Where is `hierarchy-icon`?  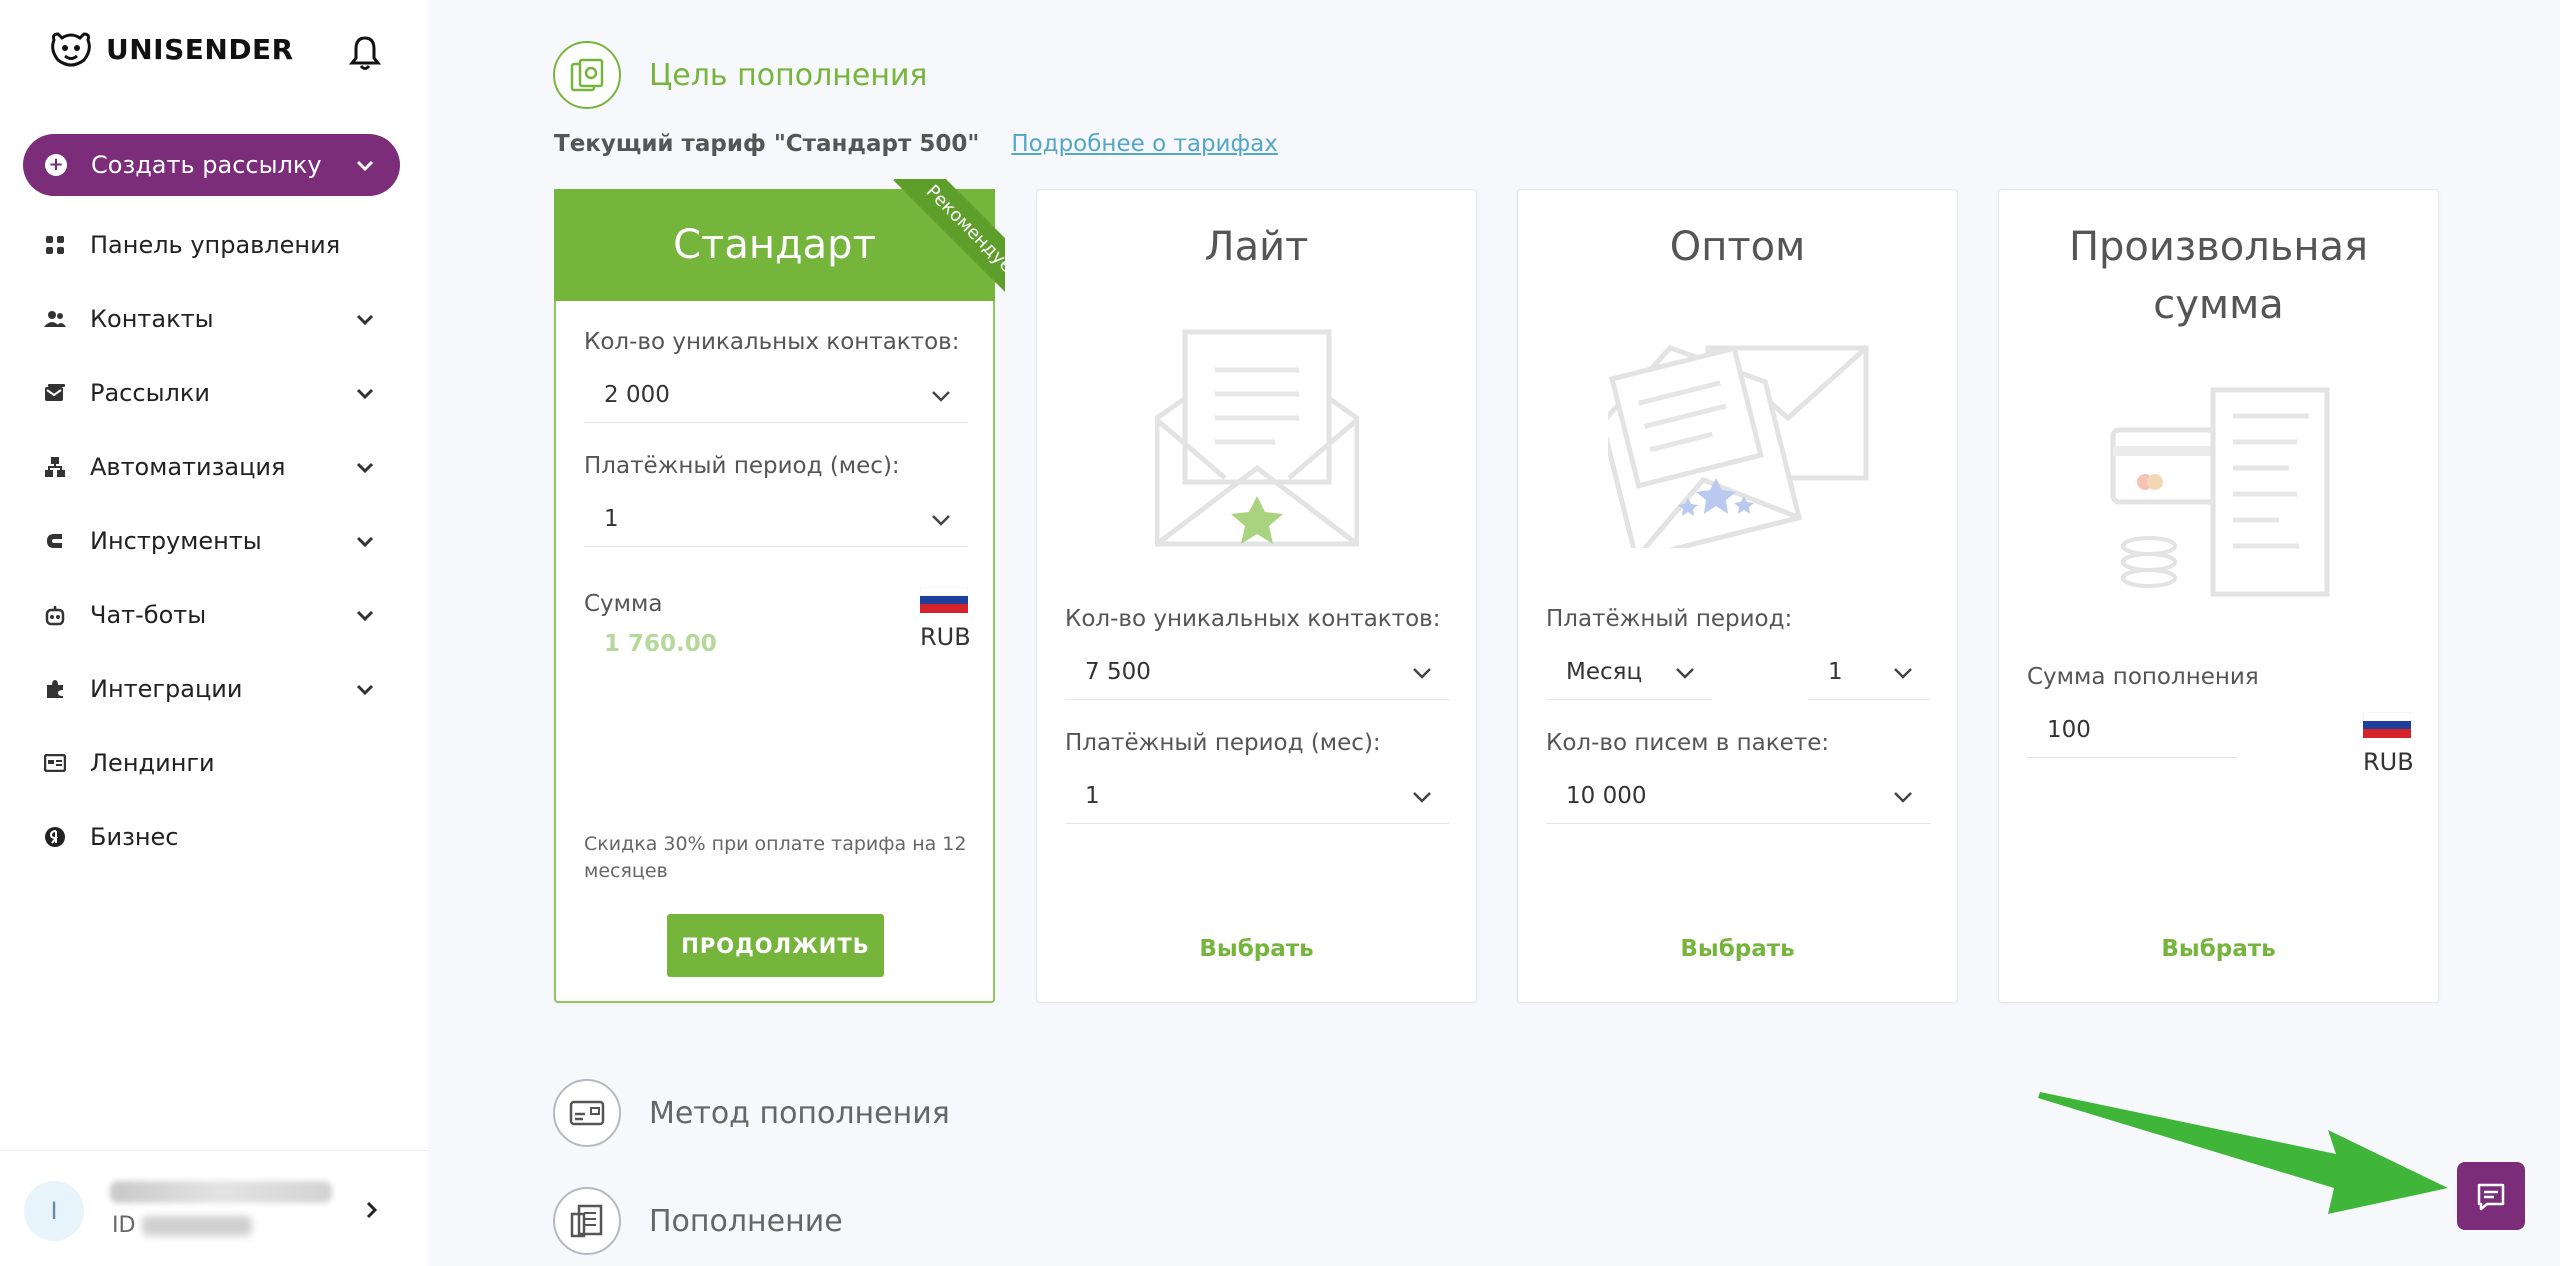
hierarchy-icon is located at coordinates (55, 467).